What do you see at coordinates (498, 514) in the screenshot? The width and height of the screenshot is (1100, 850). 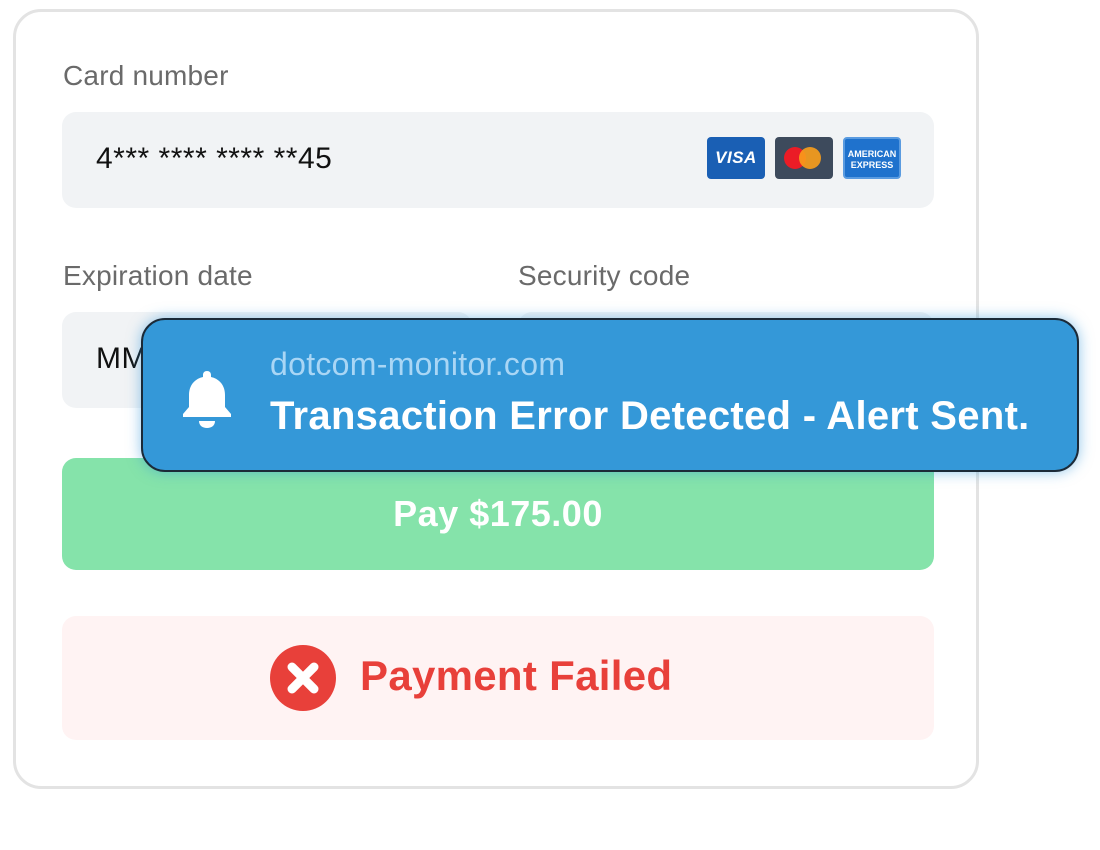 I see `pay-button: Pay $175.00` at bounding box center [498, 514].